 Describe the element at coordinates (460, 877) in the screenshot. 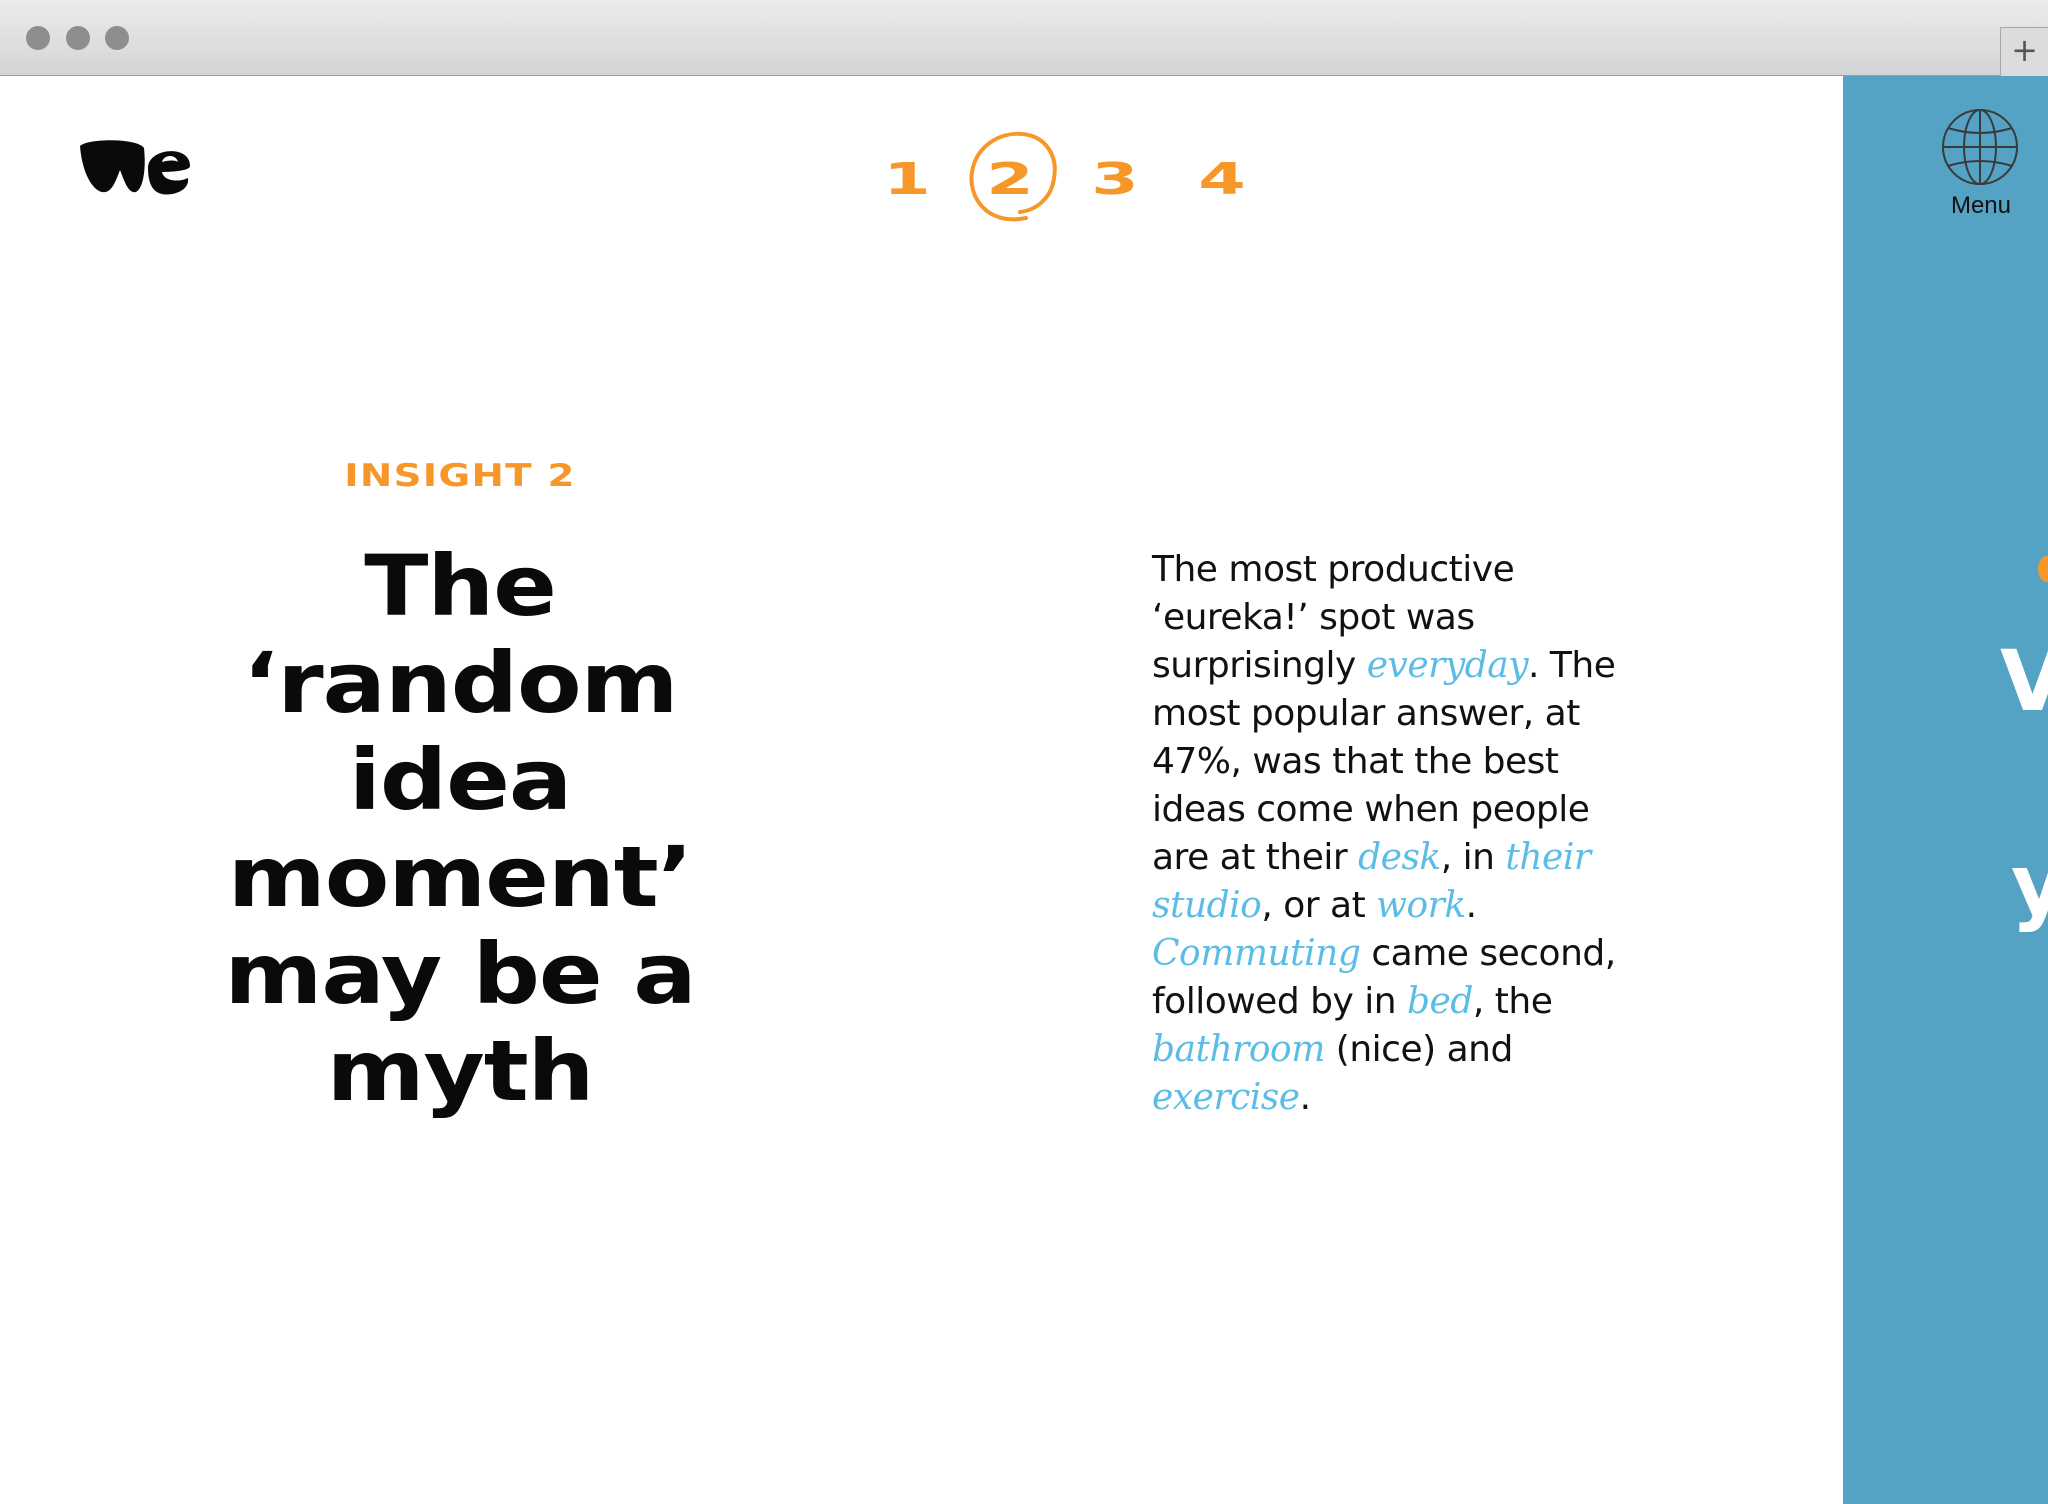

I see `headline-line: moment’` at that location.